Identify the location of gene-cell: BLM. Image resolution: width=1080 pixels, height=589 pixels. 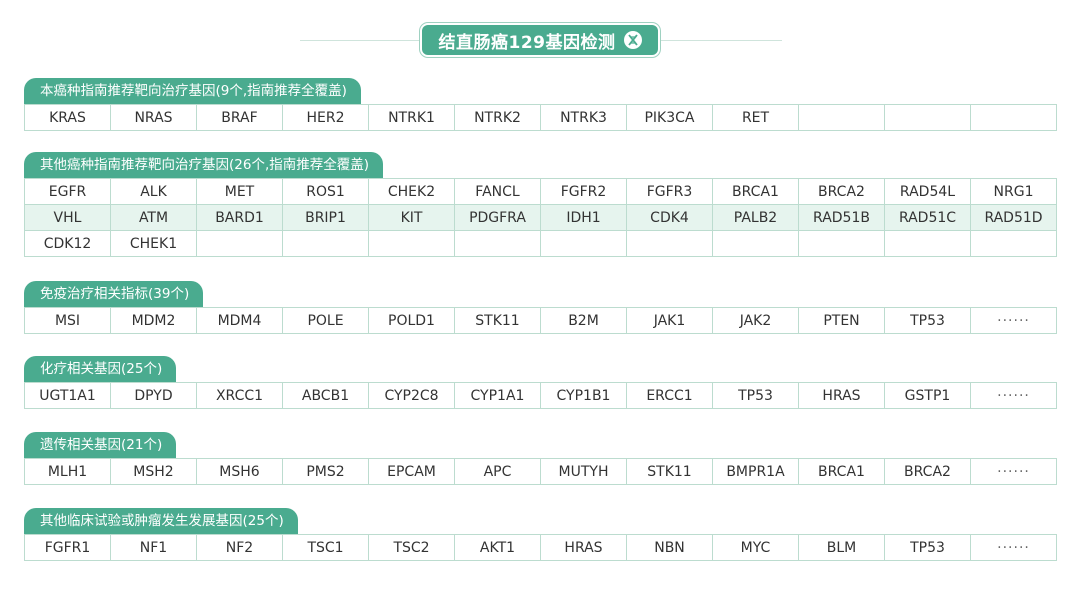
(841, 547).